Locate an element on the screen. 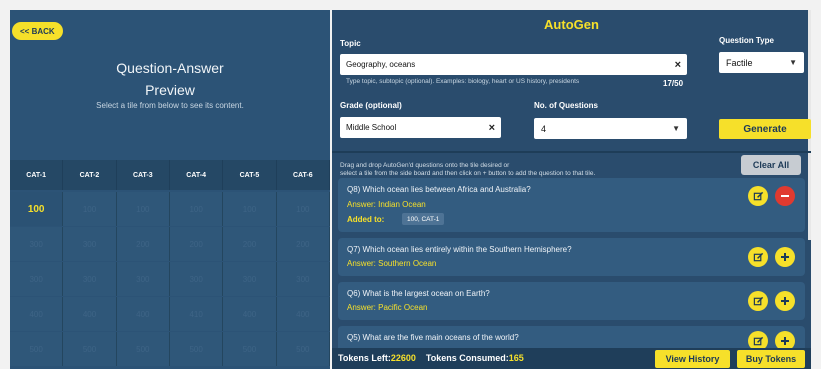 The height and width of the screenshot is (369, 821). token-summary: Tokens Left:22600 Tokens Consumed:165 is located at coordinates (431, 358).